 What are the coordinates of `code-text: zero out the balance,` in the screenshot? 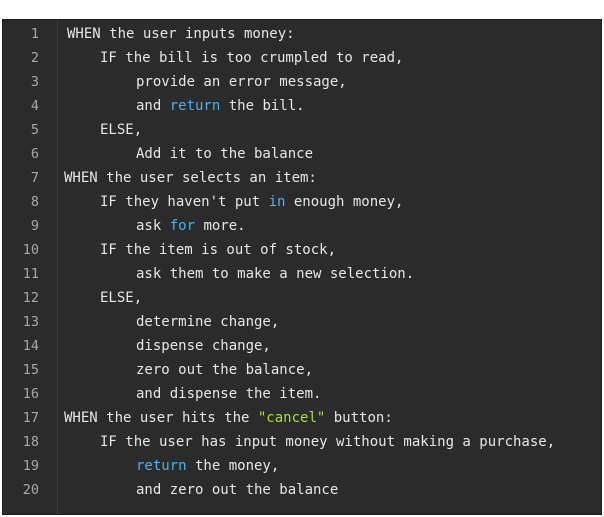 It's located at (224, 370).